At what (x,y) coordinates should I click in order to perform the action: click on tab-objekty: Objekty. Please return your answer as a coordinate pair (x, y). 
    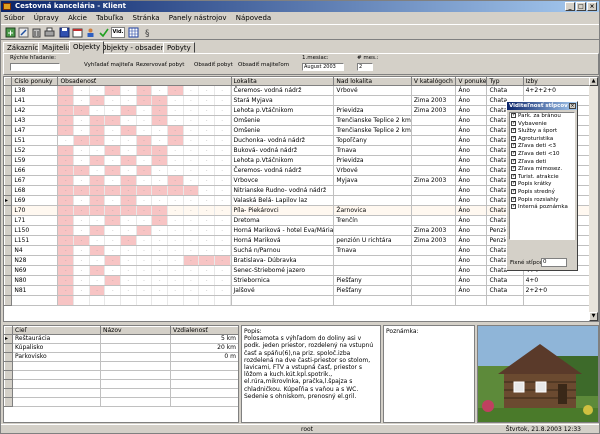
    Looking at the image, I should click on (87, 47).